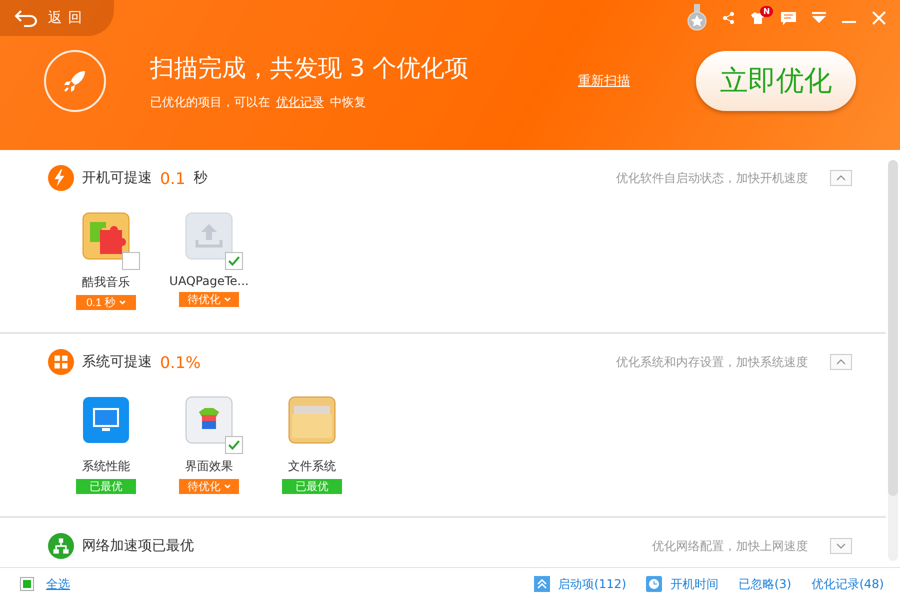 The width and height of the screenshot is (900, 600). I want to click on section-title: 开机可提速, so click(117, 178).